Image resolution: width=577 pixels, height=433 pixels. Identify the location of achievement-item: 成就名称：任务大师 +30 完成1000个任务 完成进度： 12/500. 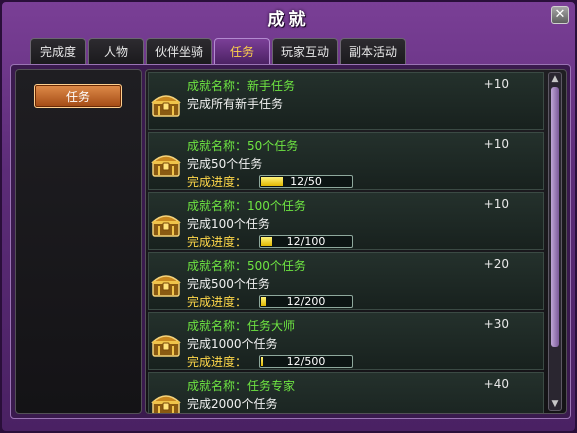
(346, 341).